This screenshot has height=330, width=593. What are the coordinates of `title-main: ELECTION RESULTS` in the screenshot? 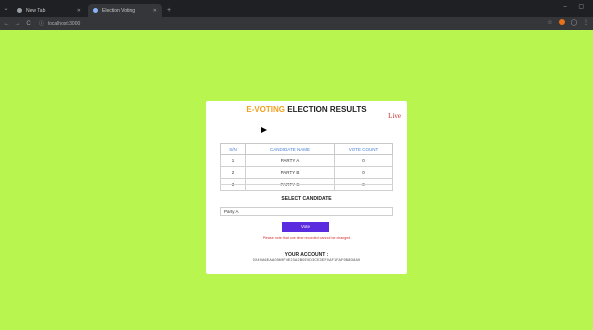 It's located at (327, 109).